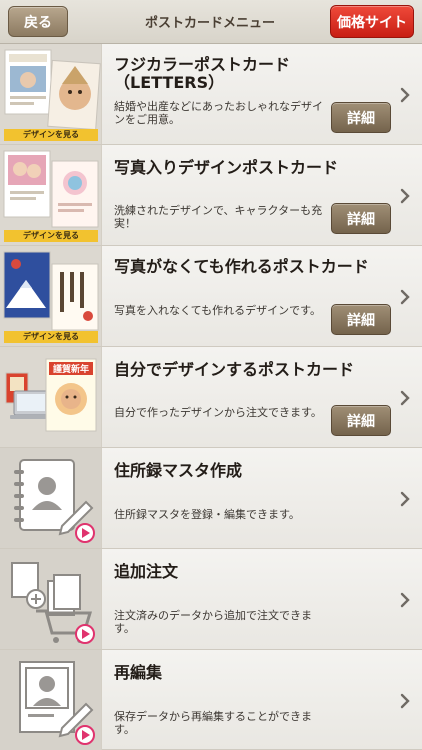  What do you see at coordinates (213, 723) in the screenshot?
I see `item-description: 保存データから再編集することができます。` at bounding box center [213, 723].